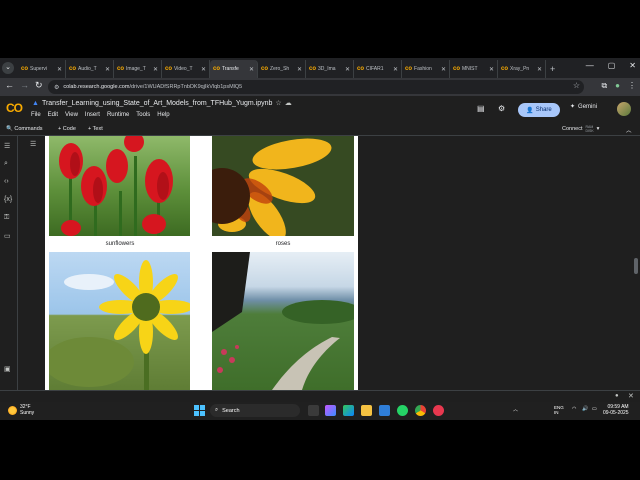  I want to click on gemini-button: ✦ Gemini, so click(583, 107).